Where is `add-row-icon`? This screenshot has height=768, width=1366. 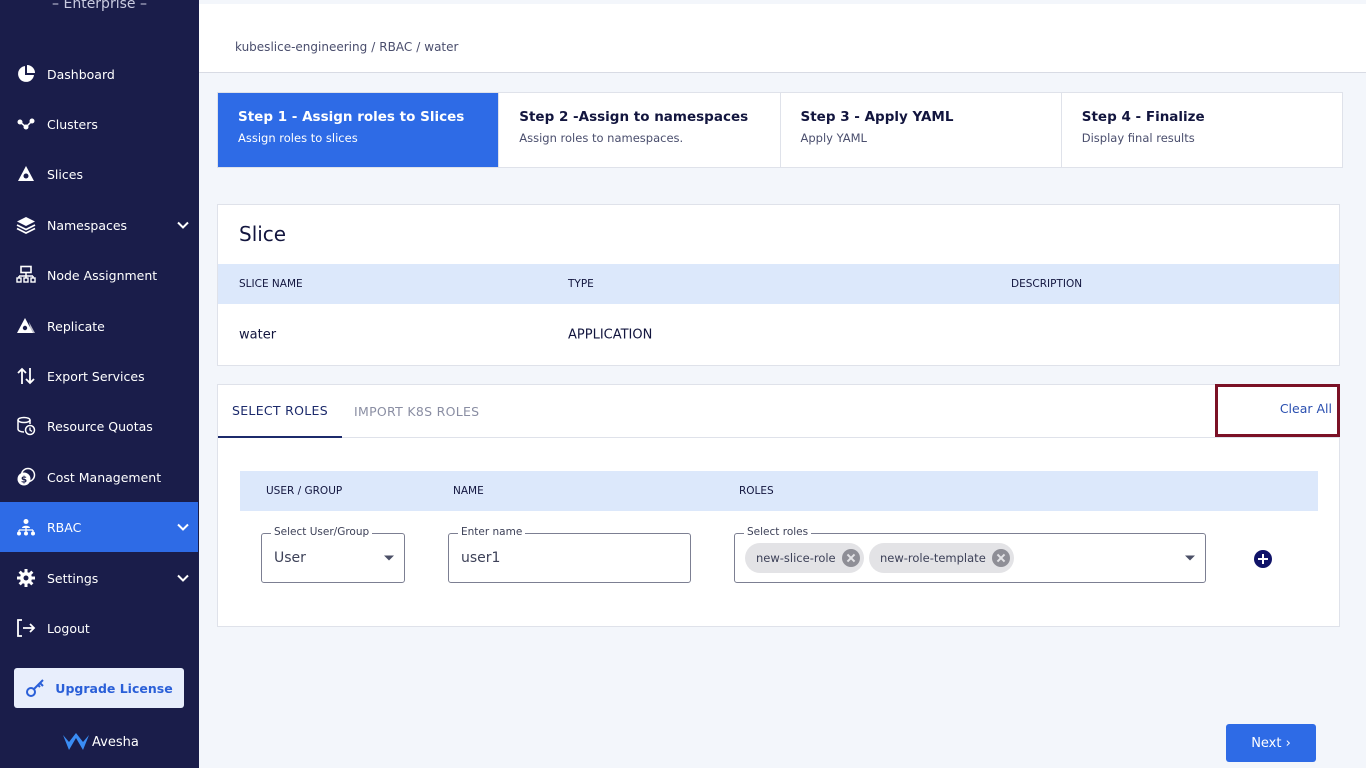
add-row-icon is located at coordinates (1263, 559).